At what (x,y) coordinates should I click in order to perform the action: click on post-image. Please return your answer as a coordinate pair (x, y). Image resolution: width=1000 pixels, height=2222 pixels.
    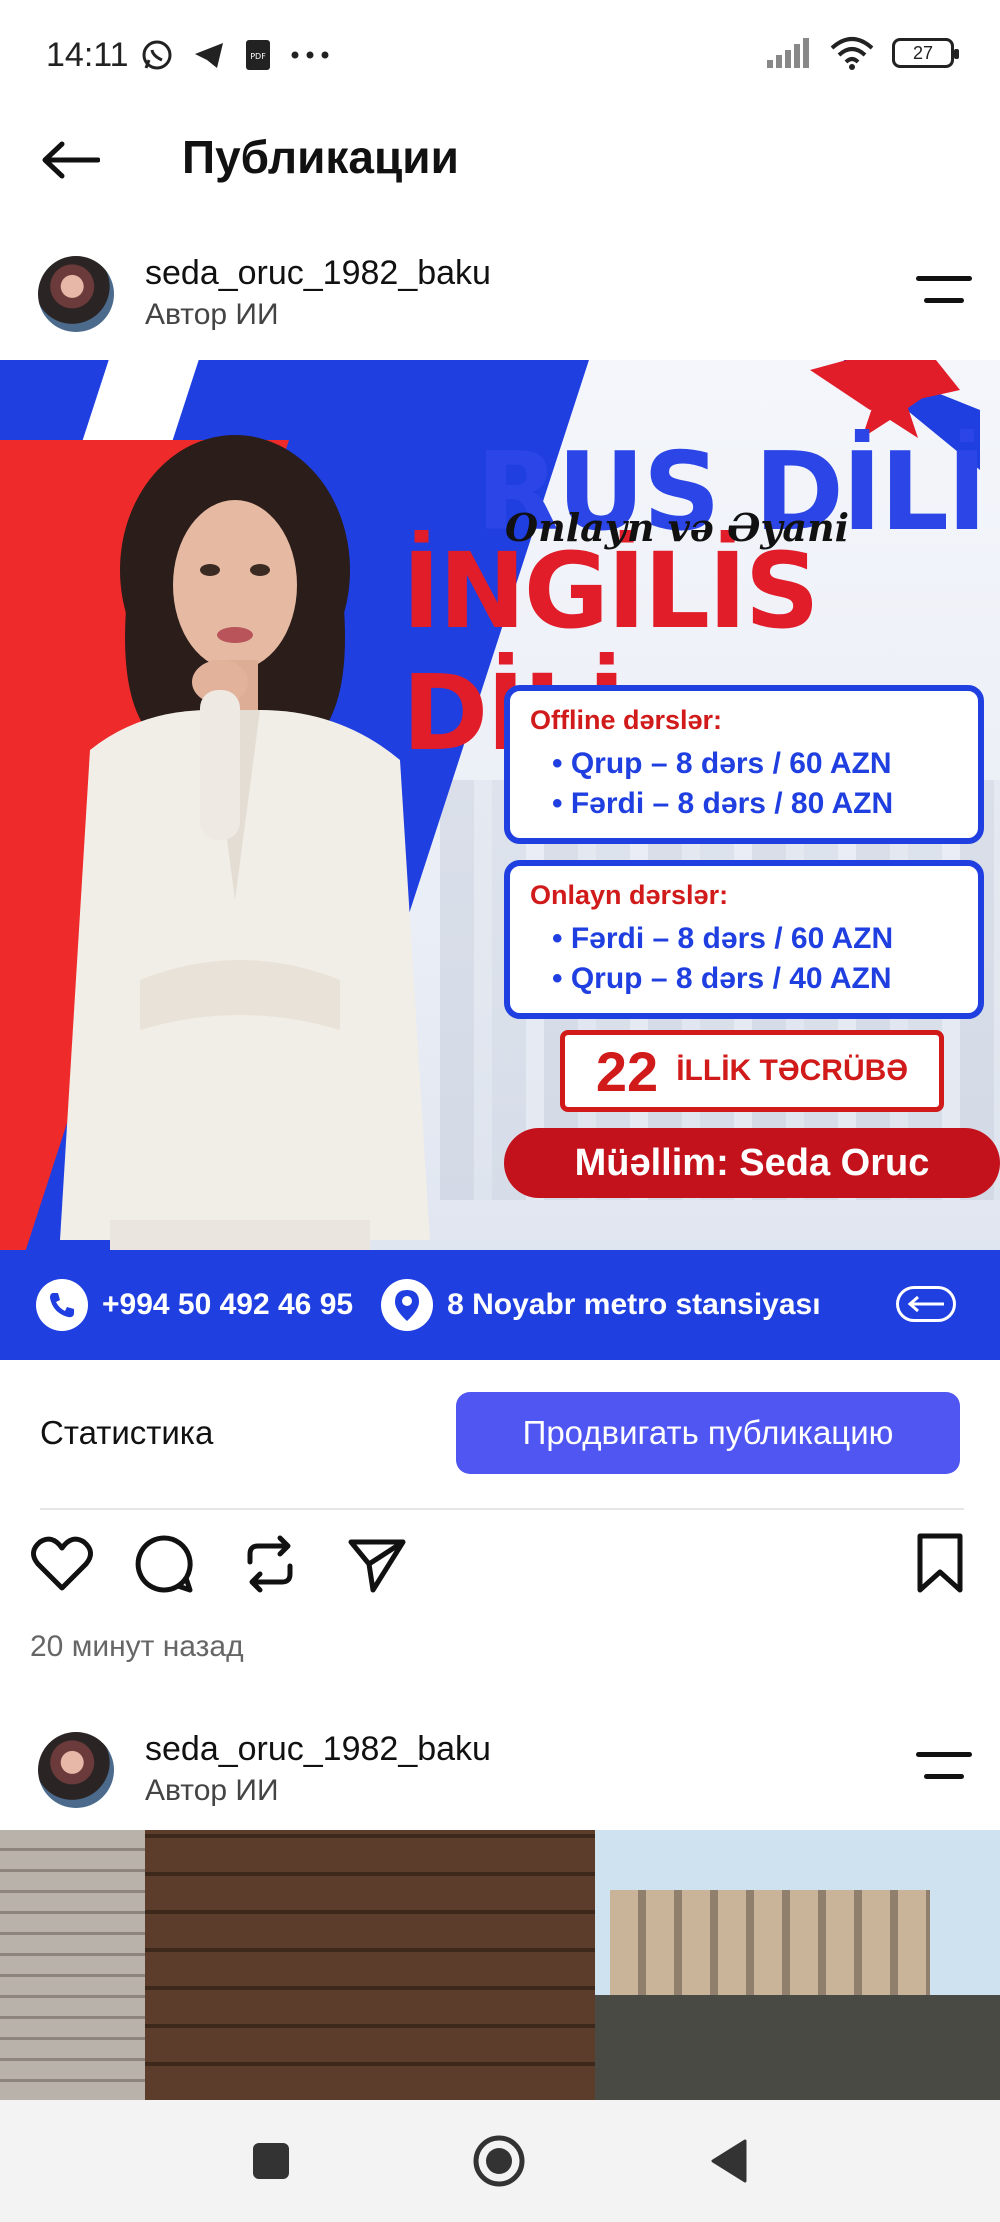
    Looking at the image, I should click on (500, 1965).